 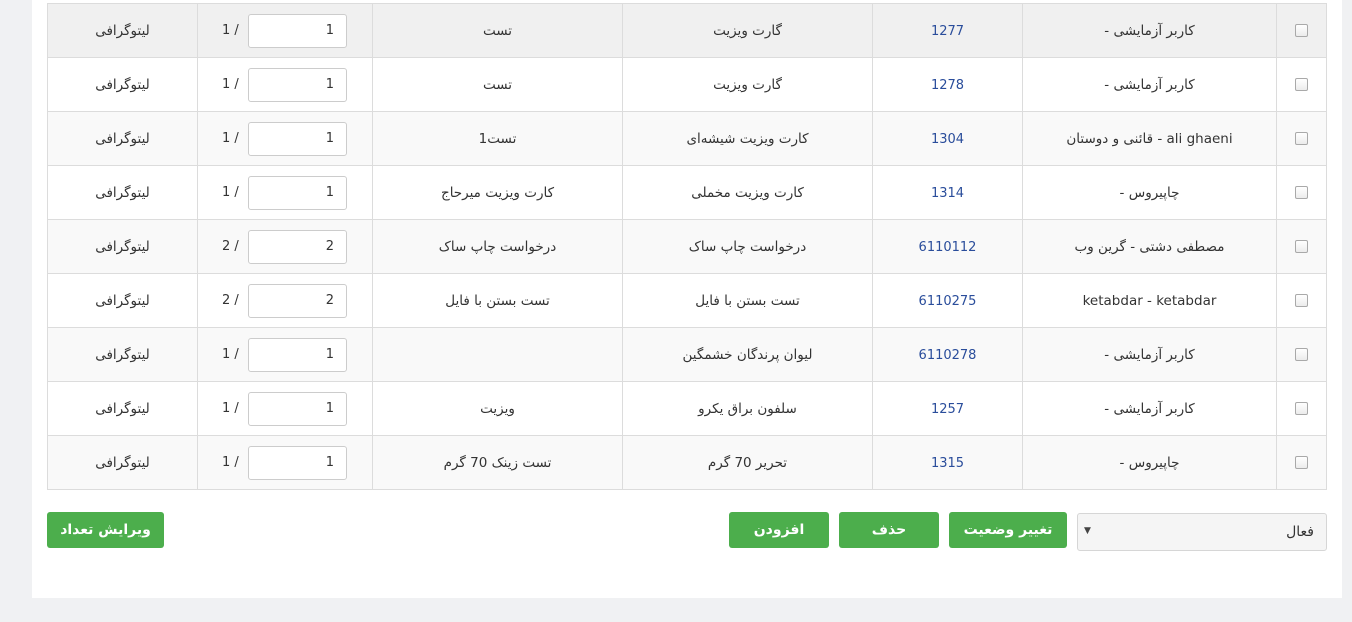 I want to click on code-cell: 6110112, so click(x=947, y=246).